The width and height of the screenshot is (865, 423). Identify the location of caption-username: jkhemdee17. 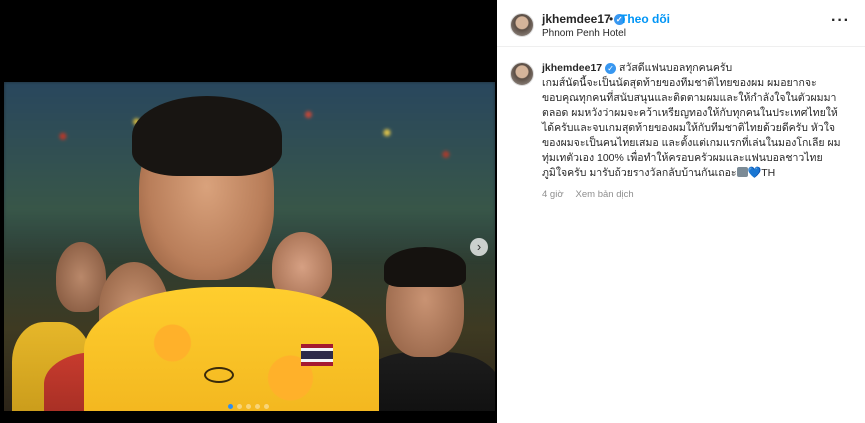
(572, 68).